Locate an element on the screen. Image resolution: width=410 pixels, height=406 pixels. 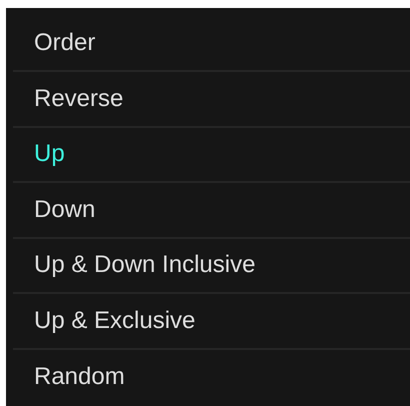
menu-item: Up & Exclusive is located at coordinates (115, 321).